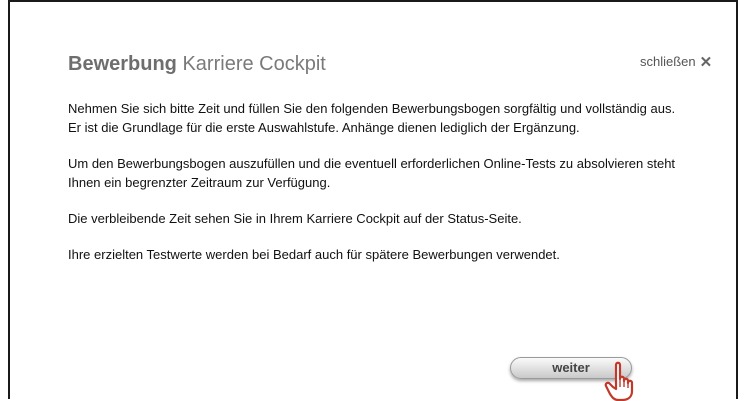 The image size is (748, 401). I want to click on dialog-title-bold: Bewerbung, so click(122, 64).